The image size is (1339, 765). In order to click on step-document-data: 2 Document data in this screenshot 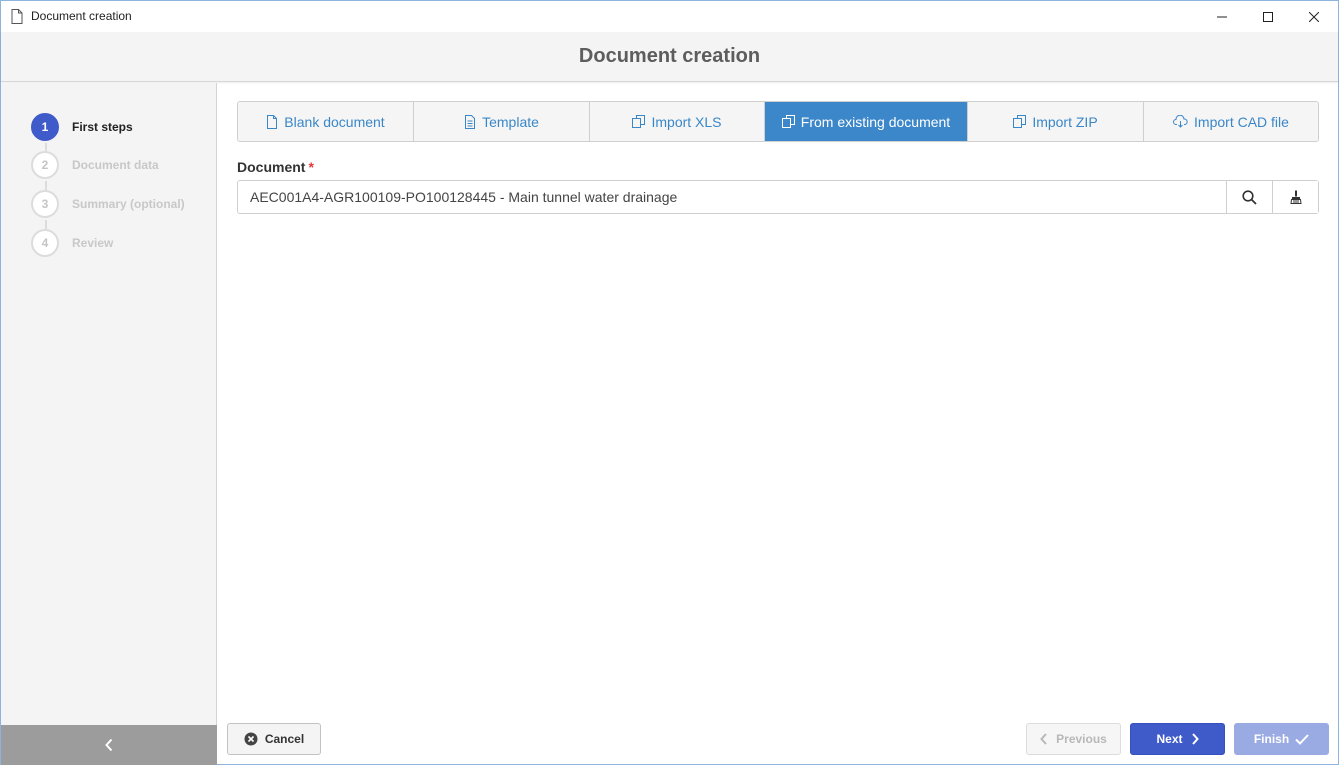, I will do `click(95, 165)`.